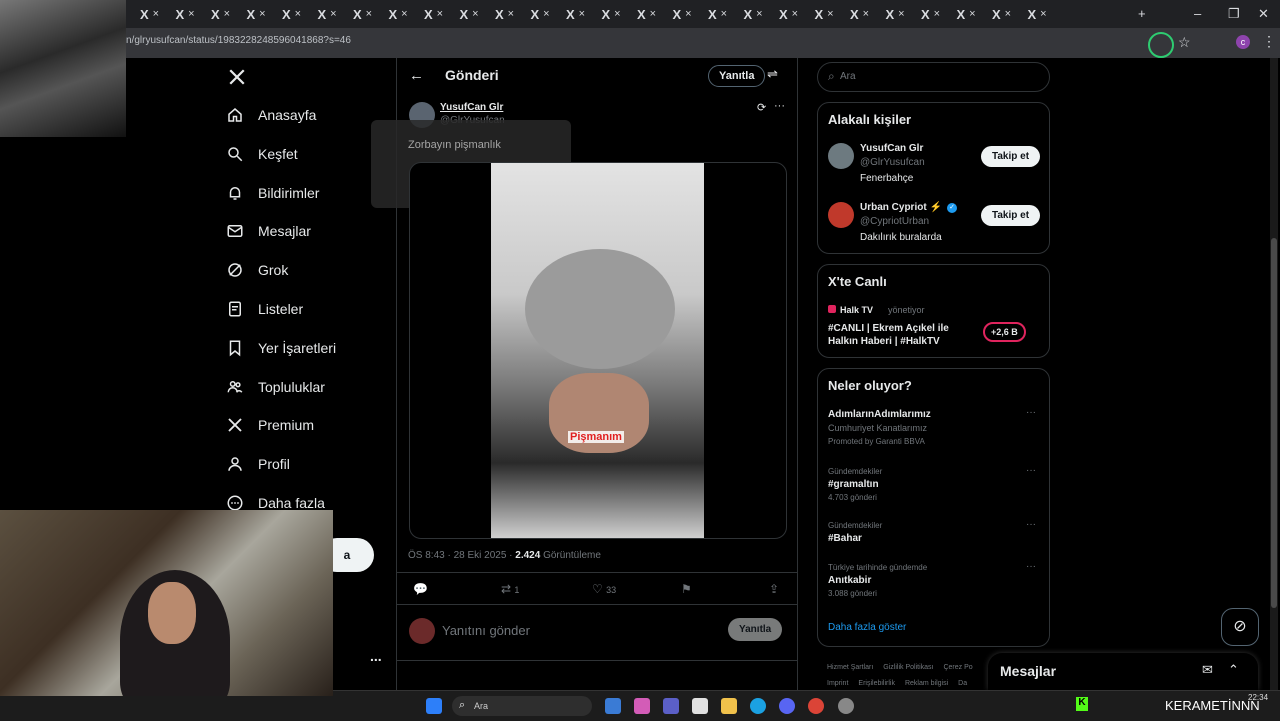 Image resolution: width=1280 pixels, height=721 pixels. I want to click on reply-icon: 💬, so click(420, 589).